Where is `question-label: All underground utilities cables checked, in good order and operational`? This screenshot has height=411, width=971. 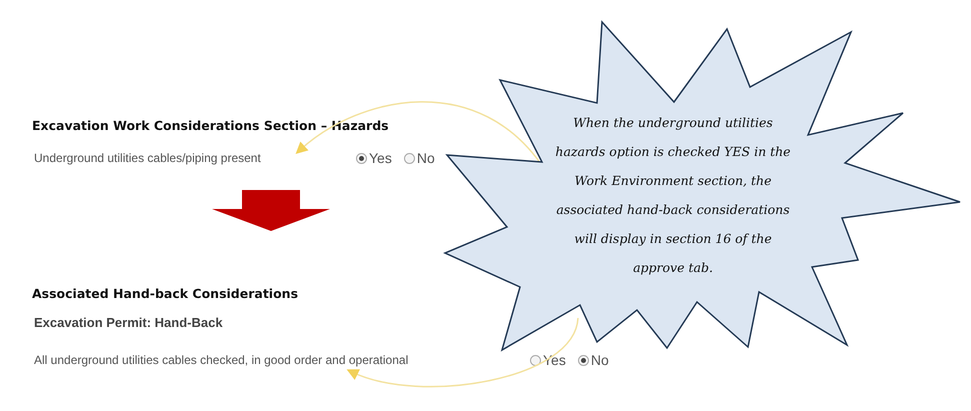 question-label: All underground utilities cables checked, in good order and operational is located at coordinates (222, 360).